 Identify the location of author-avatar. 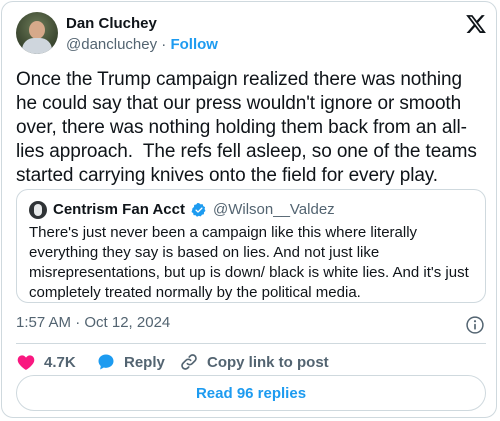
(37, 33).